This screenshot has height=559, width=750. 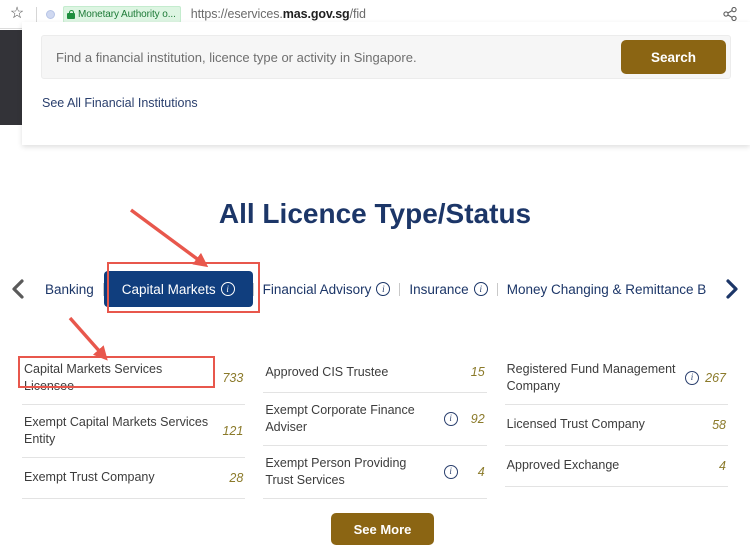 I want to click on tab-insurance: Insurance i, so click(x=448, y=289).